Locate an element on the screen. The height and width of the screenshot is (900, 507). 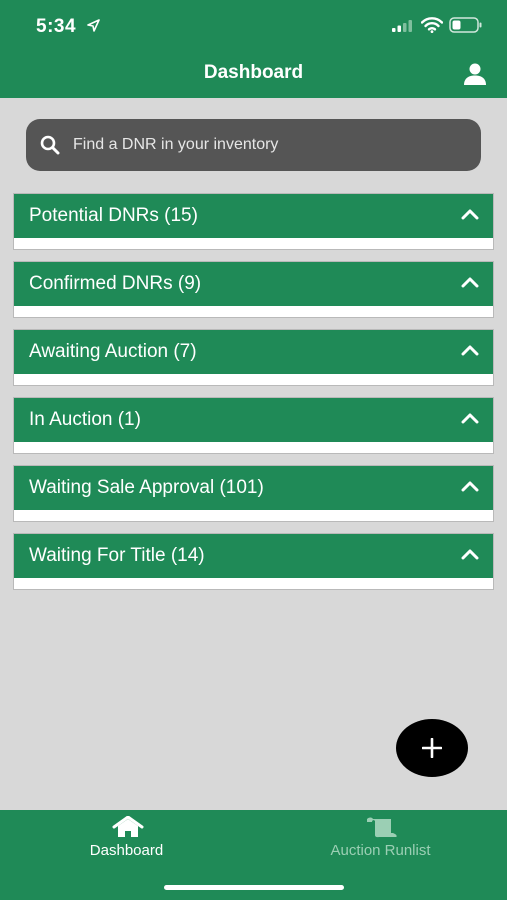
section-potential-dnrs: Potential DNRs (15) is located at coordinates (253, 221).